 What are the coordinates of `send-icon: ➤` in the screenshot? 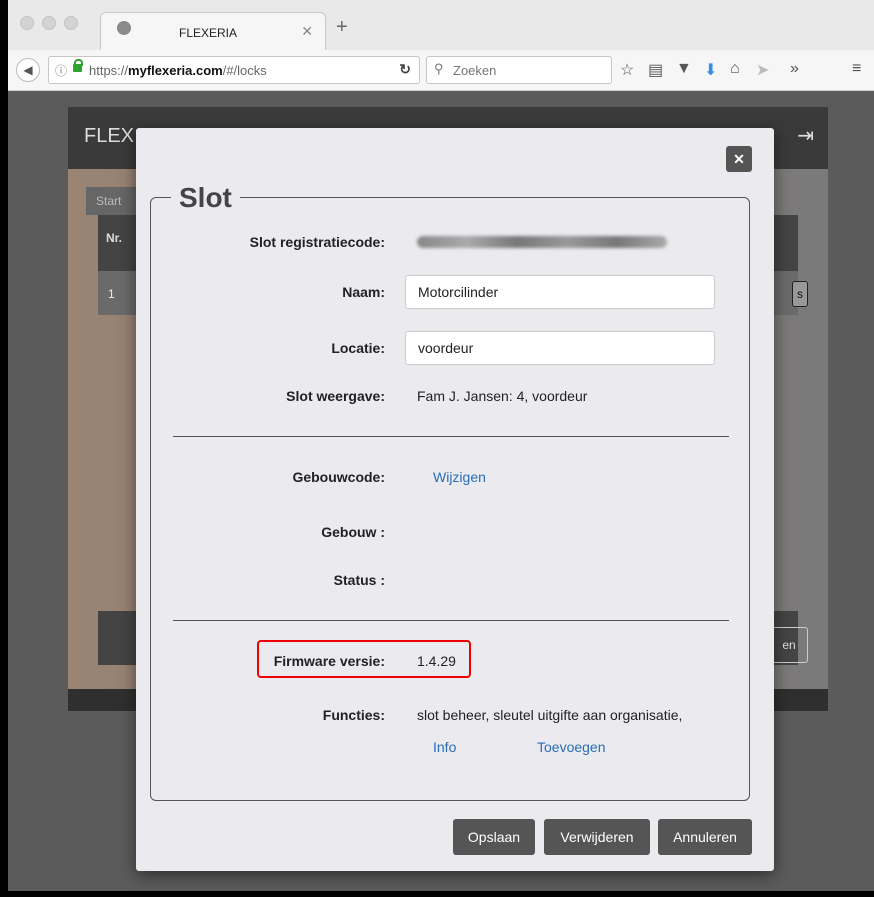 It's located at (762, 70).